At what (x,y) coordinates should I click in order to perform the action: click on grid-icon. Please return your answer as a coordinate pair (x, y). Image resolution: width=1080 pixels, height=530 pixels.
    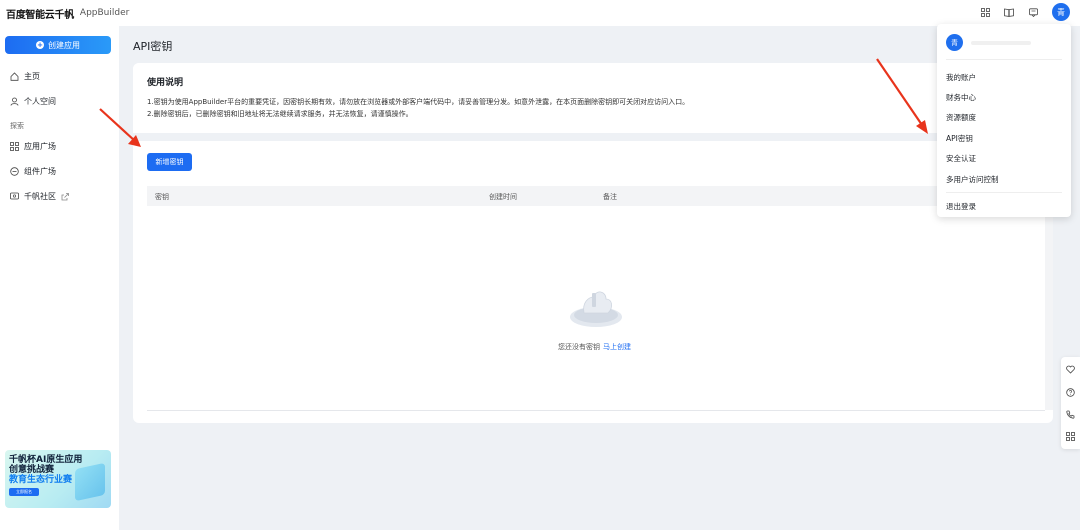
    Looking at the image, I should click on (14, 146).